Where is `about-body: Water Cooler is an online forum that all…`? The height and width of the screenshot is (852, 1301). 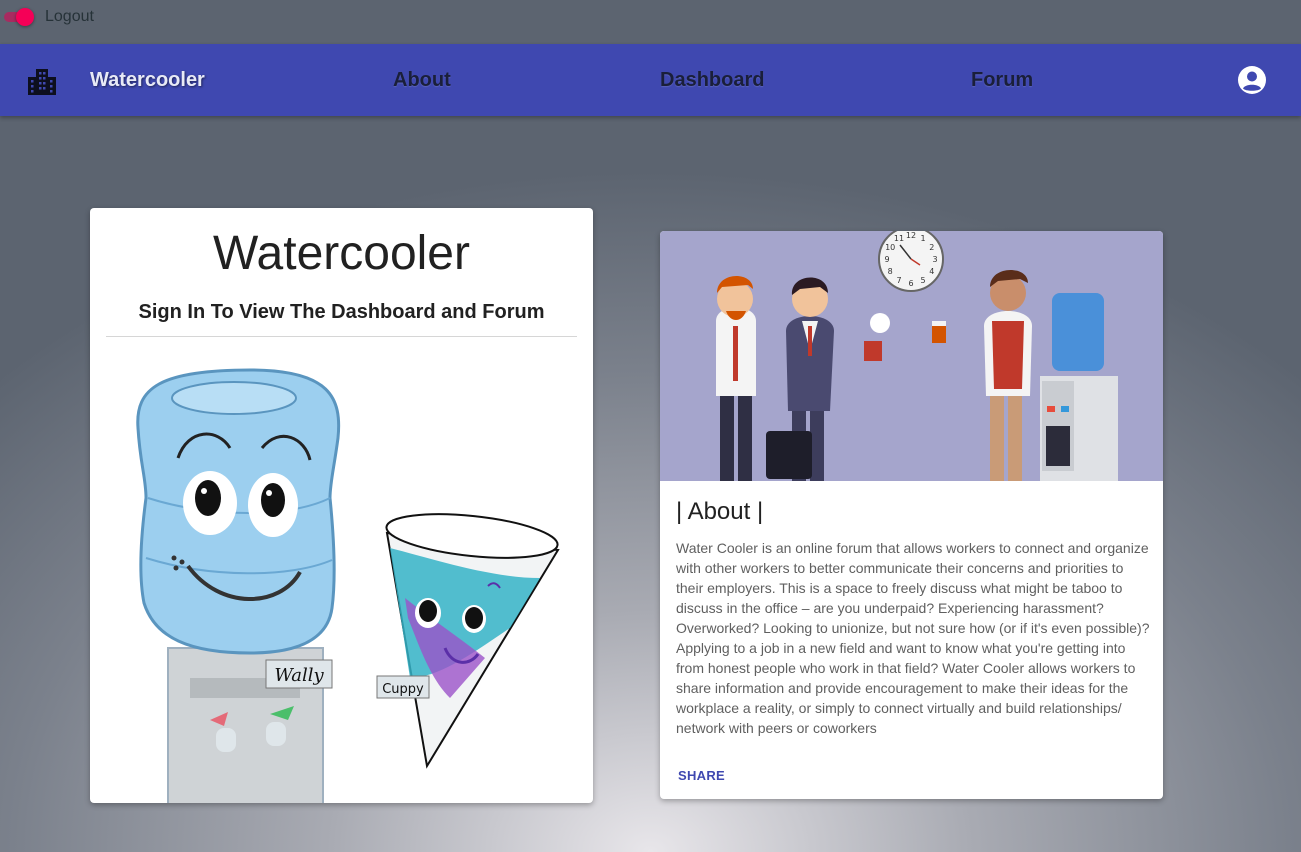 about-body: Water Cooler is an online forum that all… is located at coordinates (913, 638).